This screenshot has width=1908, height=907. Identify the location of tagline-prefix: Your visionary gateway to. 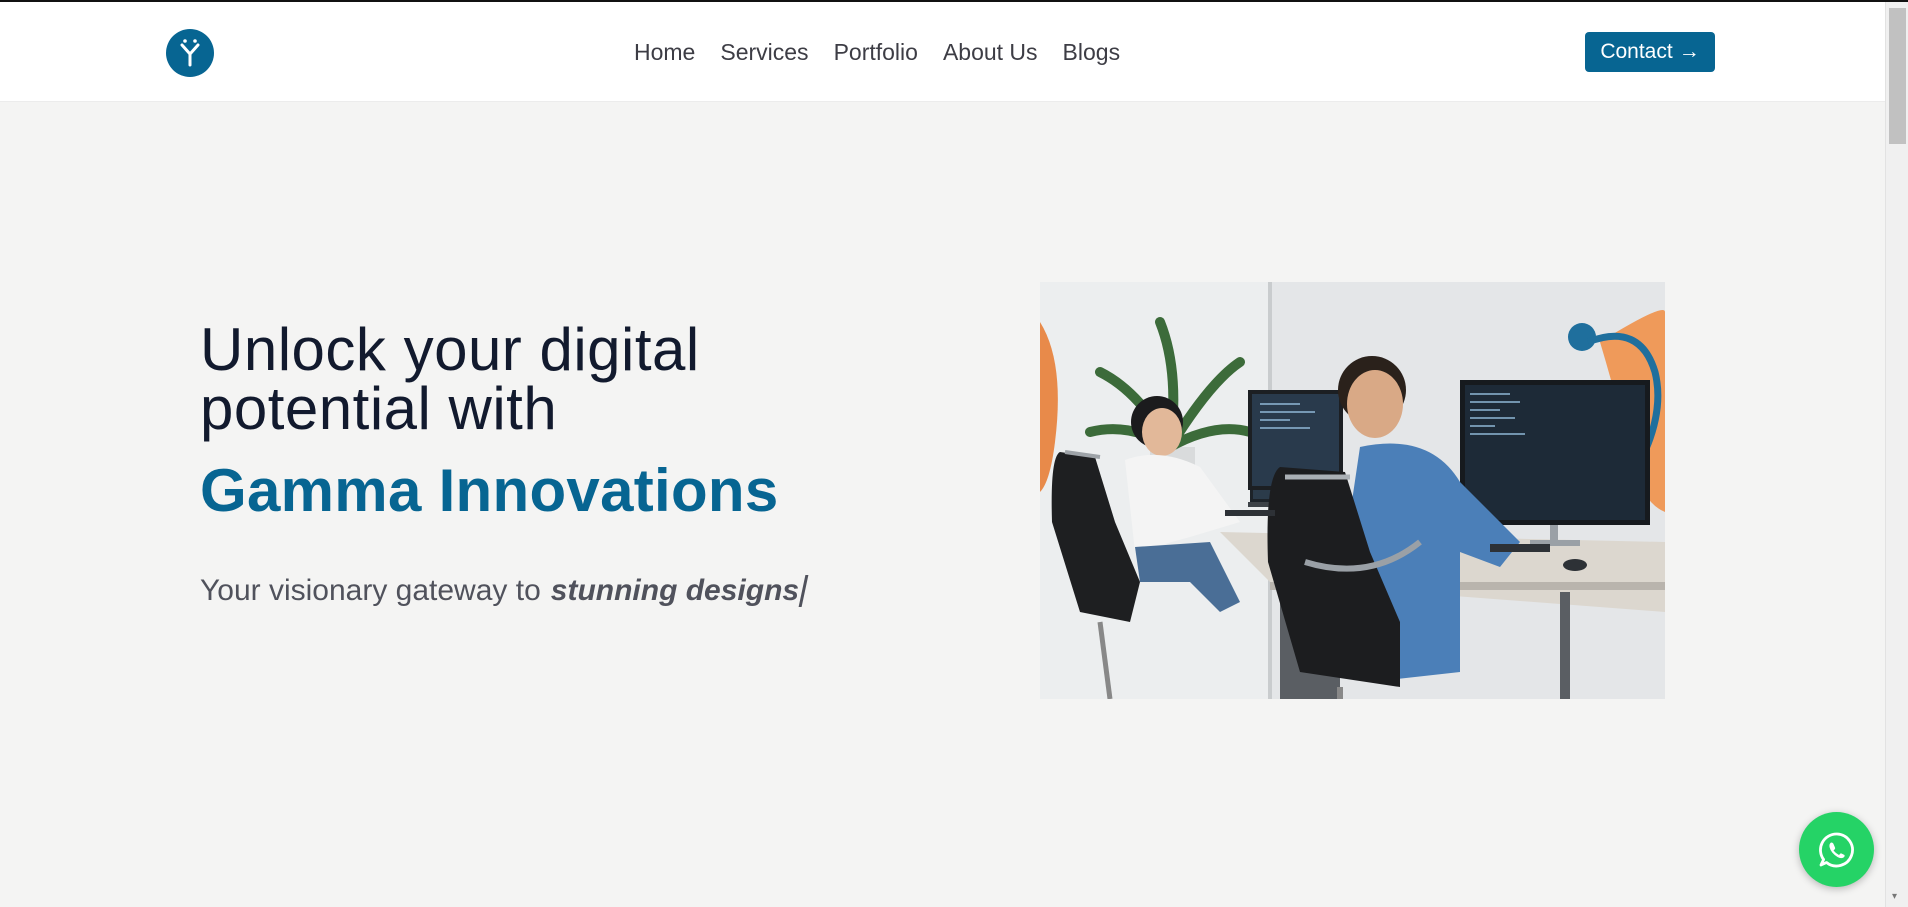
(370, 590).